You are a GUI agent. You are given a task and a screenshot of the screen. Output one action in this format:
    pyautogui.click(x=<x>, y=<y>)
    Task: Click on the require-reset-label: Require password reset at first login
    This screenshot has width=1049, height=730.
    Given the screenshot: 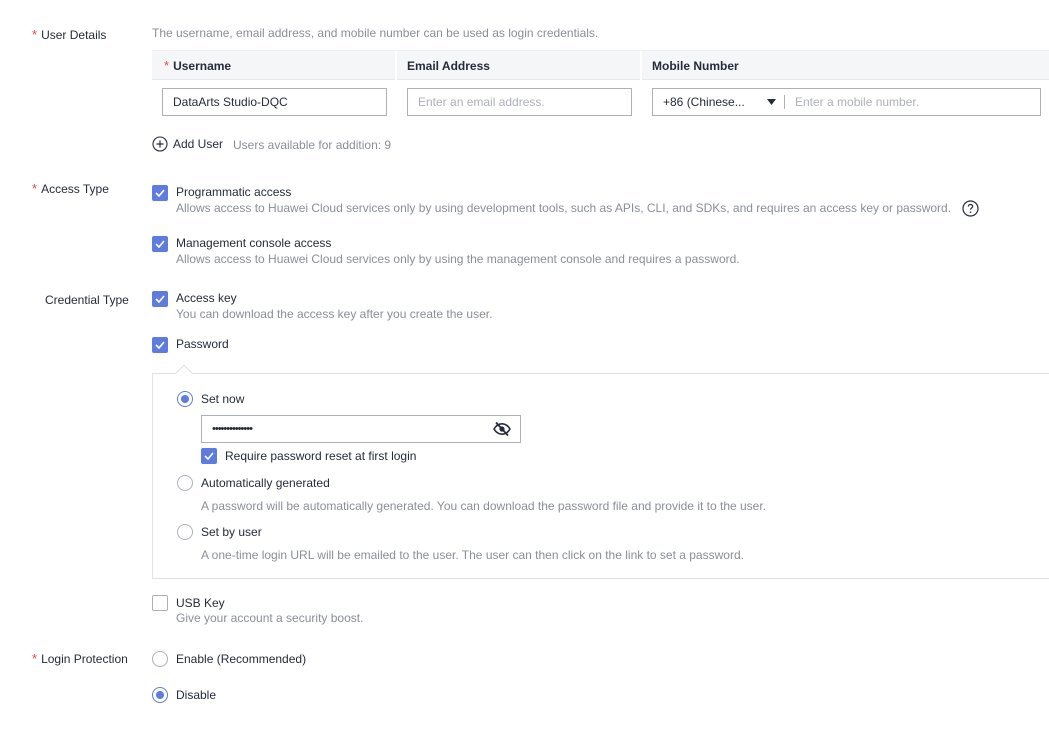 What is the action you would take?
    pyautogui.click(x=321, y=456)
    